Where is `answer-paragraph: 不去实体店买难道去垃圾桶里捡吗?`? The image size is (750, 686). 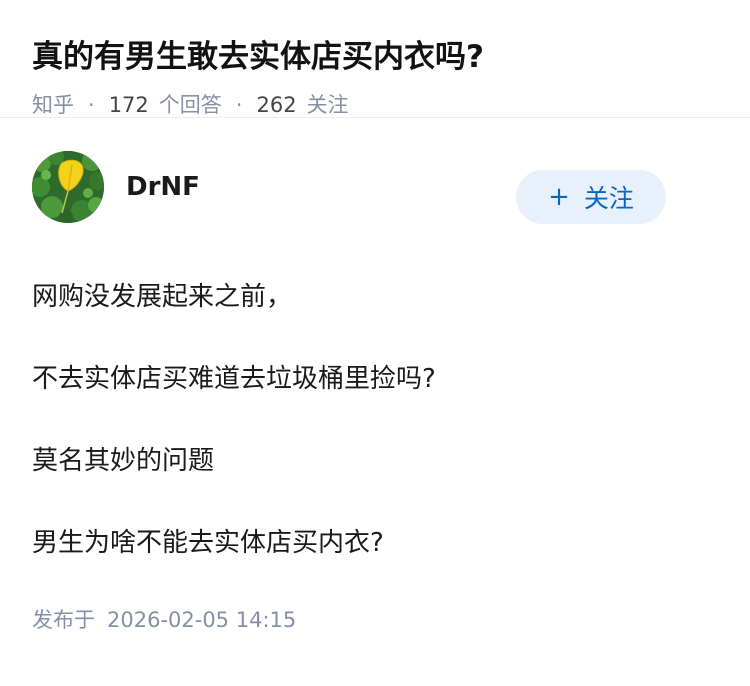
answer-paragraph: 不去实体店买难道去垃圾桶里捡吗? is located at coordinates (234, 379).